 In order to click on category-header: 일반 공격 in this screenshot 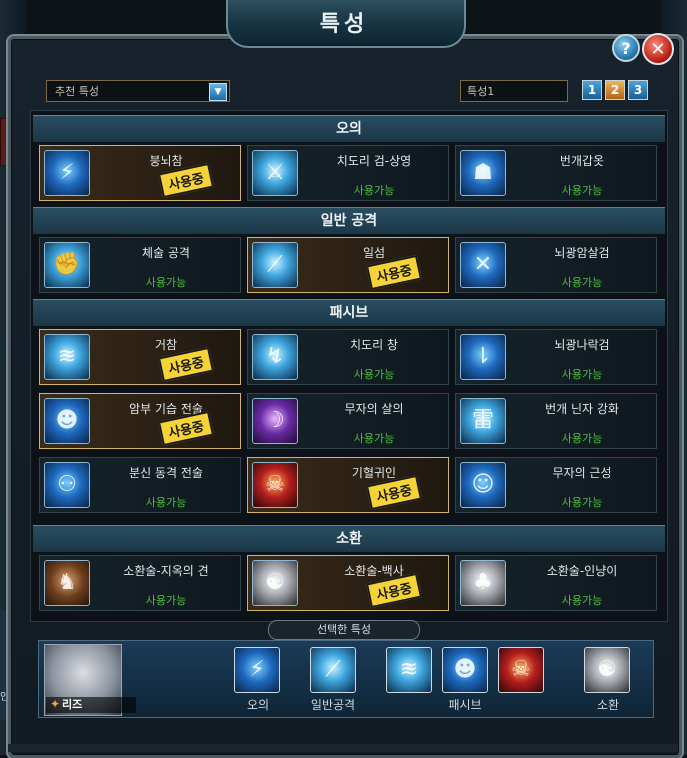, I will do `click(349, 221)`.